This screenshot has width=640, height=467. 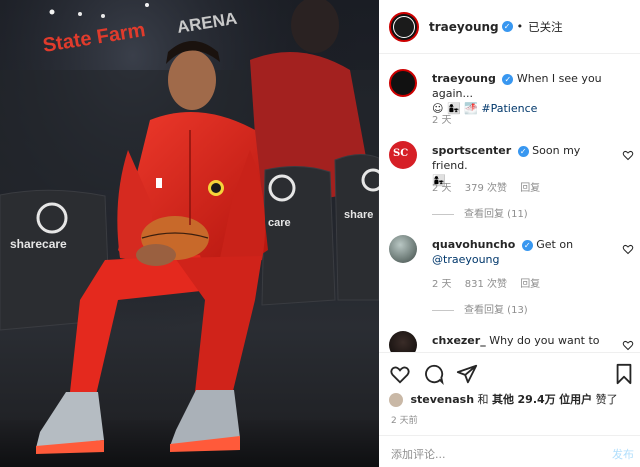 What do you see at coordinates (576, 399) in the screenshot?
I see `likes-suffix: 位用户` at bounding box center [576, 399].